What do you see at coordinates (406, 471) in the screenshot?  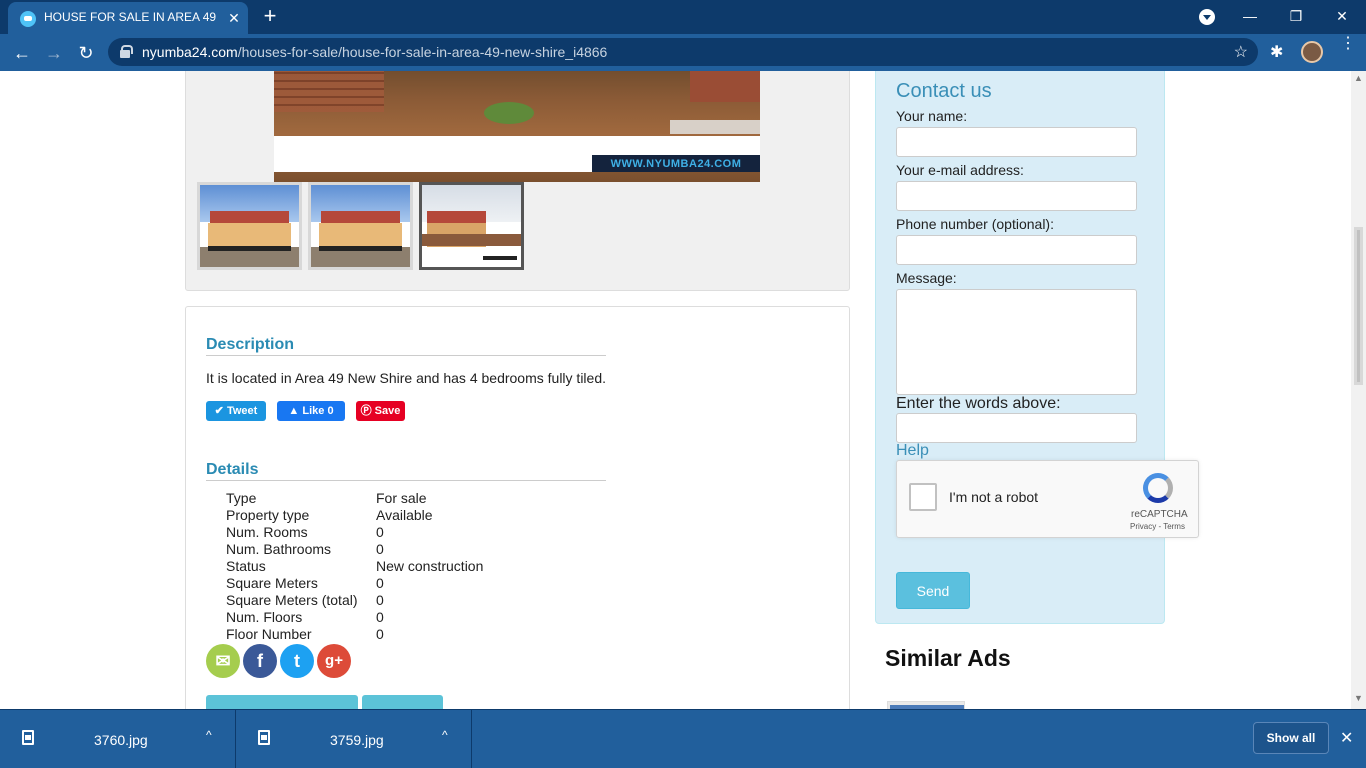 I see `details-heading: Details` at bounding box center [406, 471].